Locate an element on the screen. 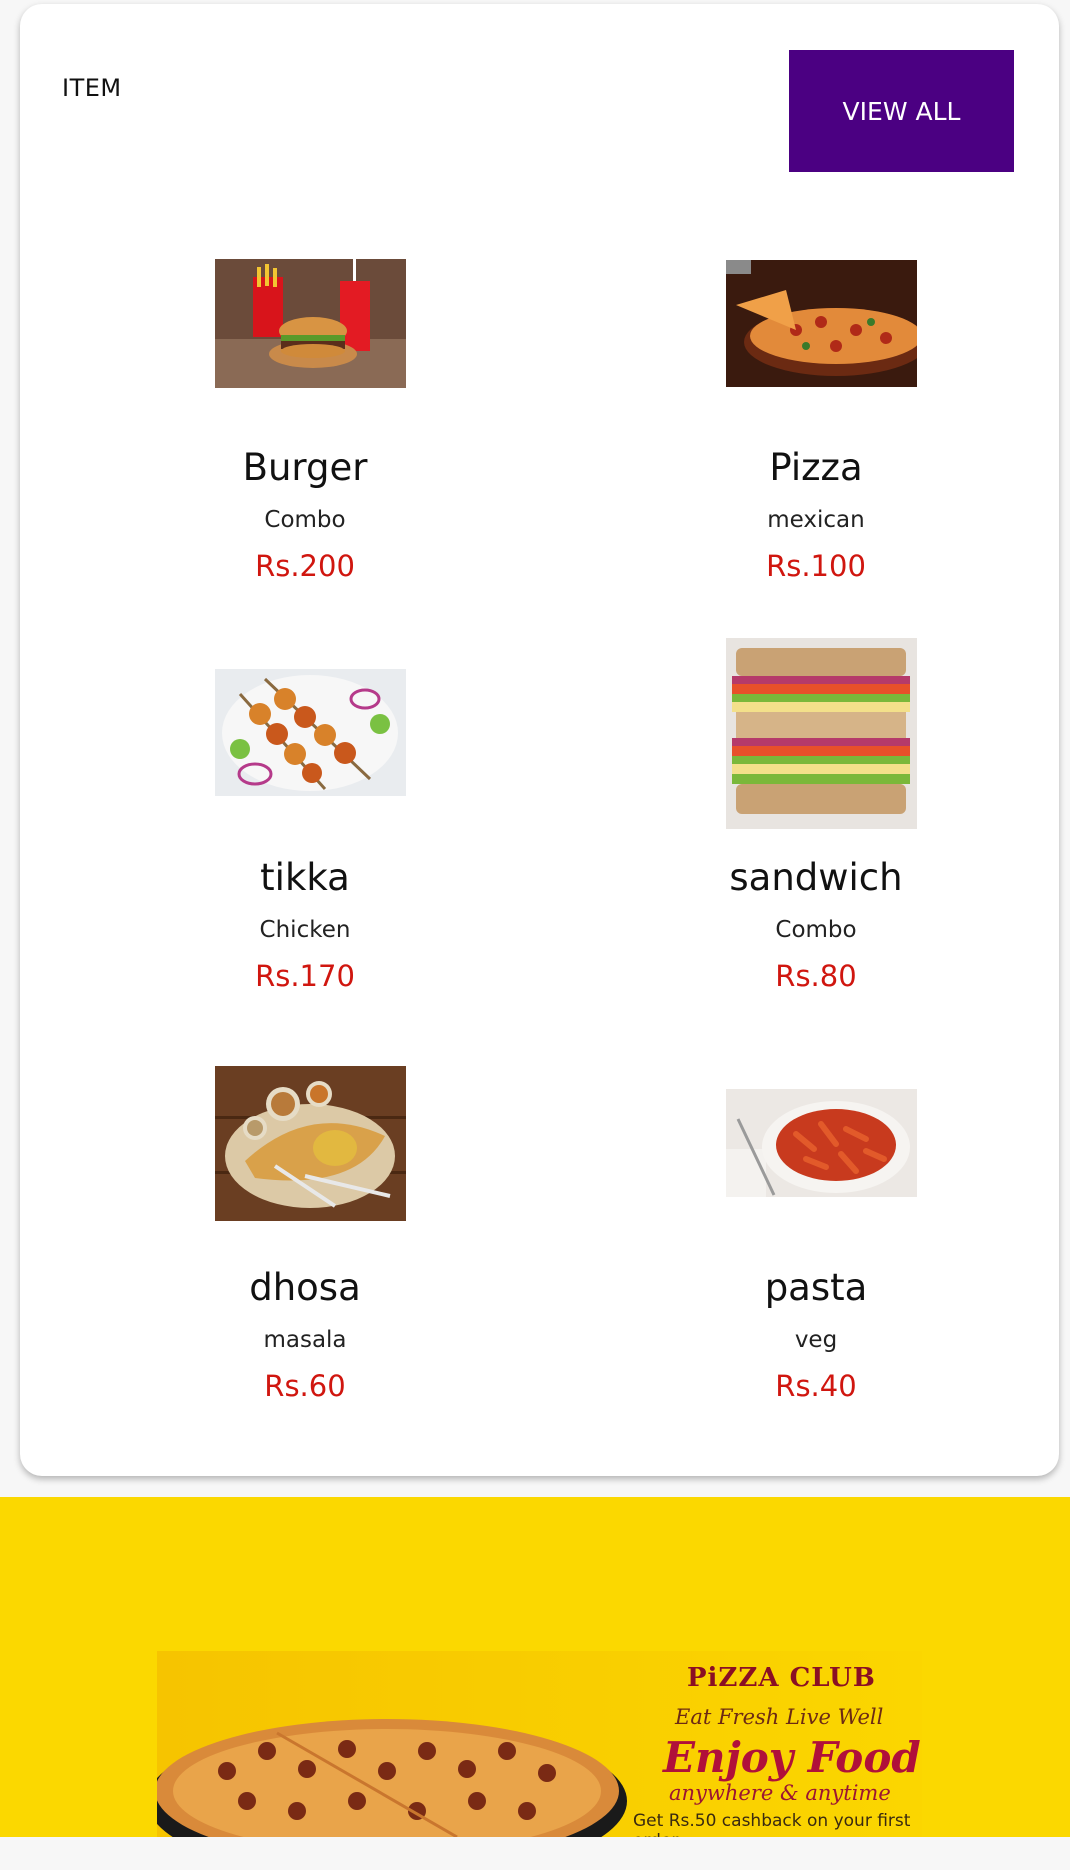 This screenshot has height=1870, width=1070. item-name: Burger is located at coordinates (305, 467).